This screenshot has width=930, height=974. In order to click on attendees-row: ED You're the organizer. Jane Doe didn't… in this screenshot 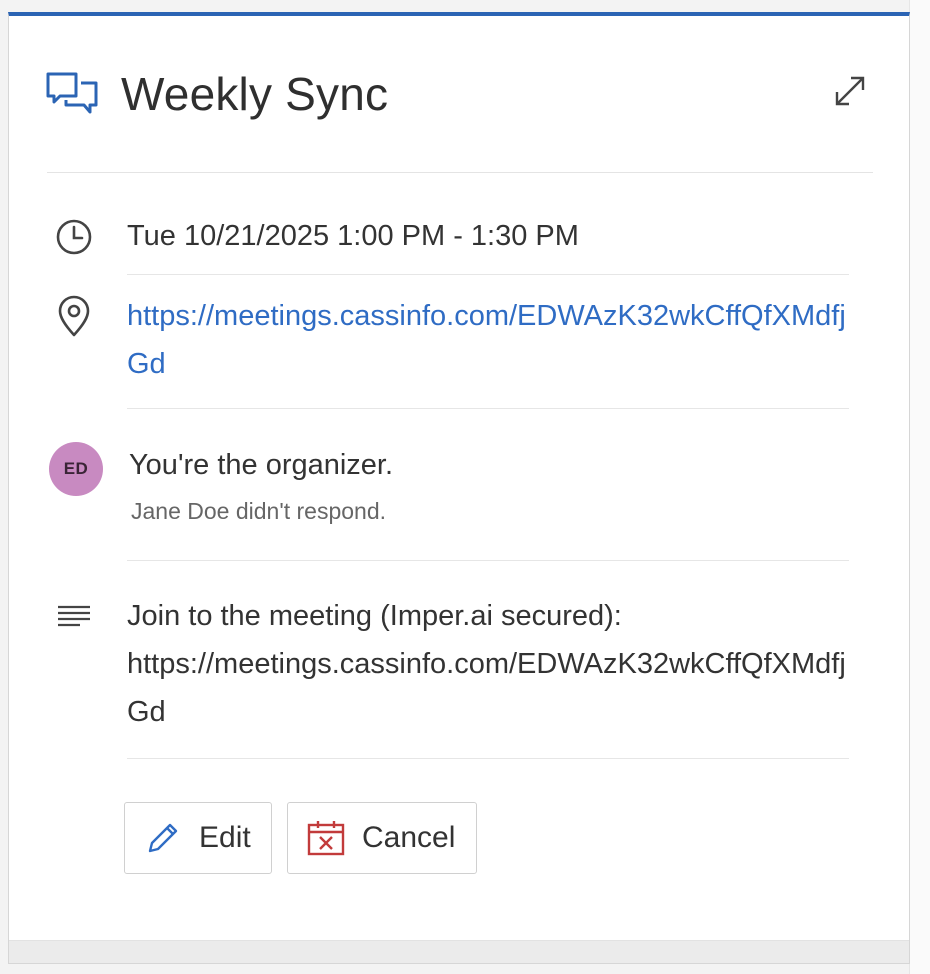, I will do `click(449, 492)`.